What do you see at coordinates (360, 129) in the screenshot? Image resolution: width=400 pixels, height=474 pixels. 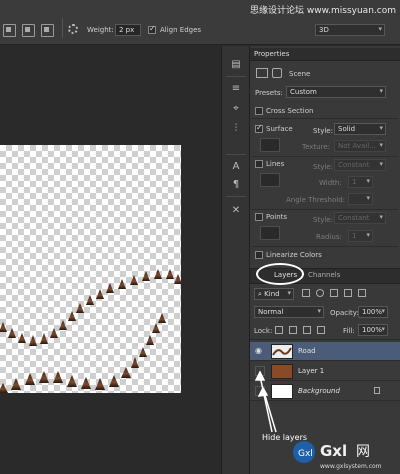 I see `surface-style-select: Solid` at bounding box center [360, 129].